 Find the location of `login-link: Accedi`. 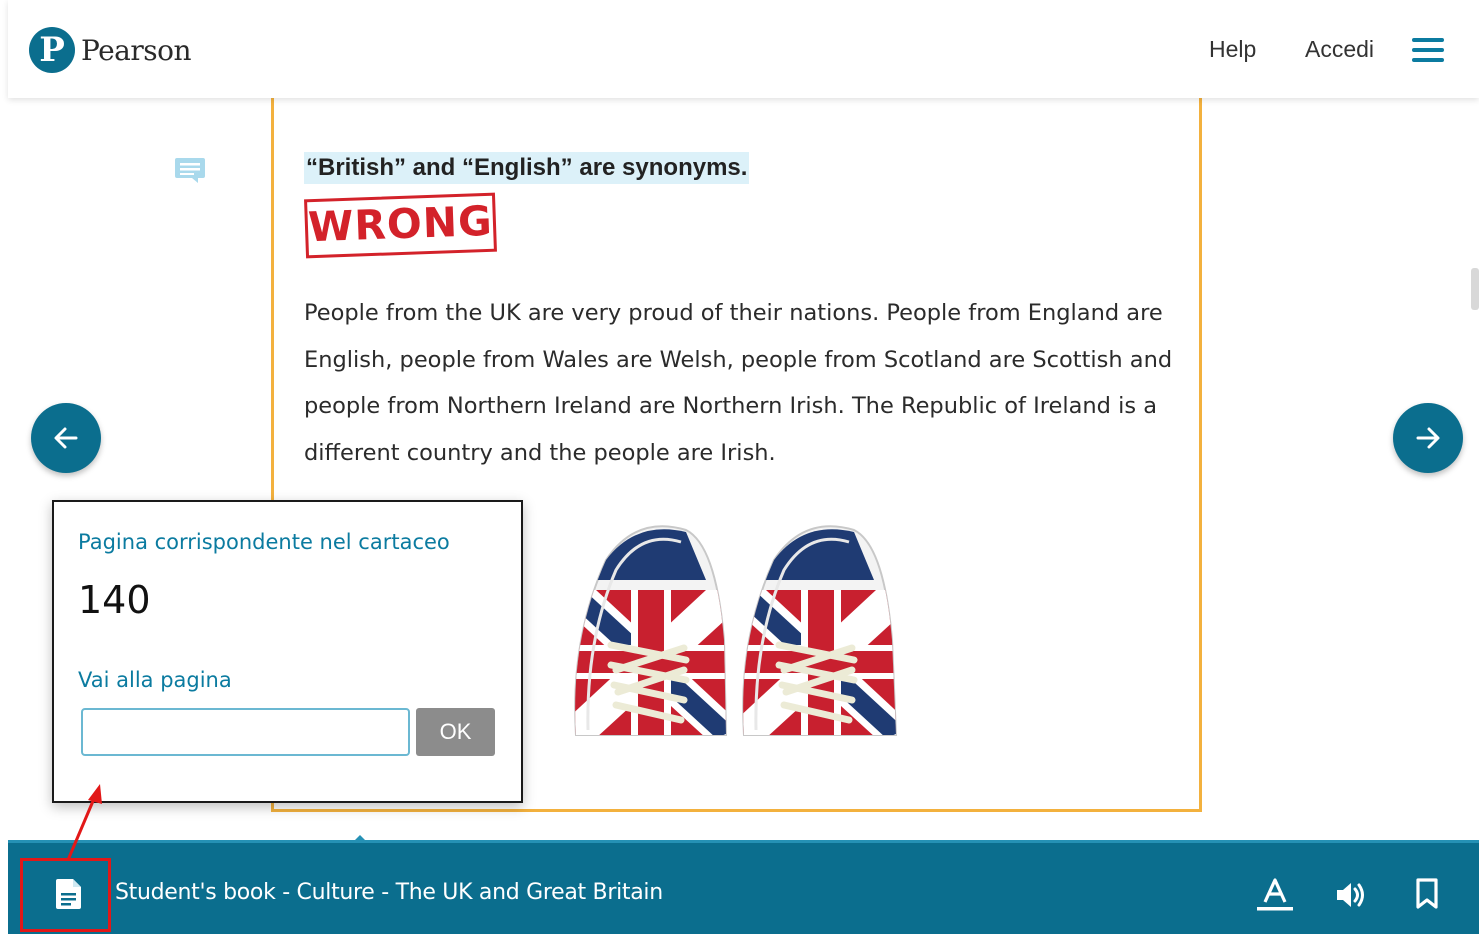

login-link: Accedi is located at coordinates (1339, 49).